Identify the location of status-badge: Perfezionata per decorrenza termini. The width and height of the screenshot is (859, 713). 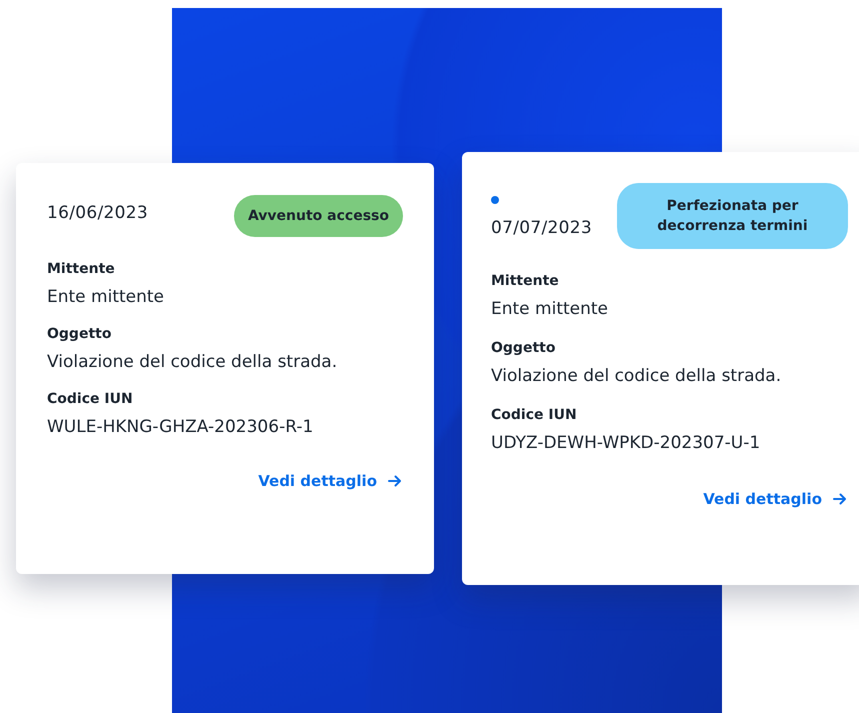
(732, 216).